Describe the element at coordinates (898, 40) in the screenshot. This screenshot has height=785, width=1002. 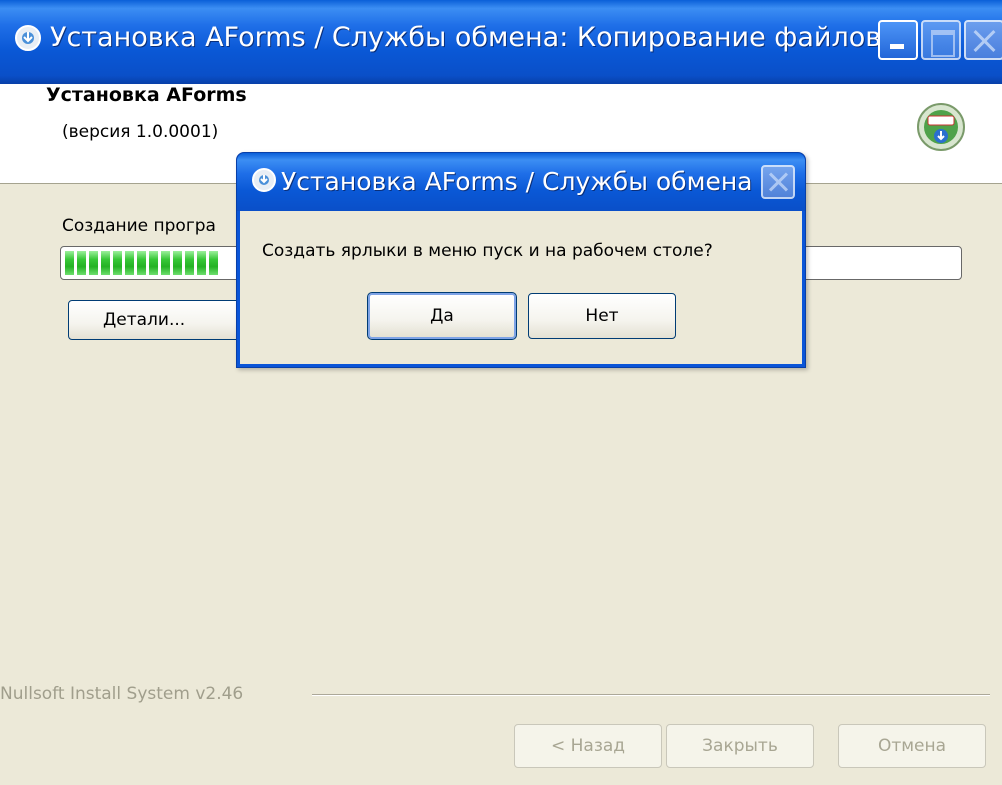
I see `minimize-button` at that location.